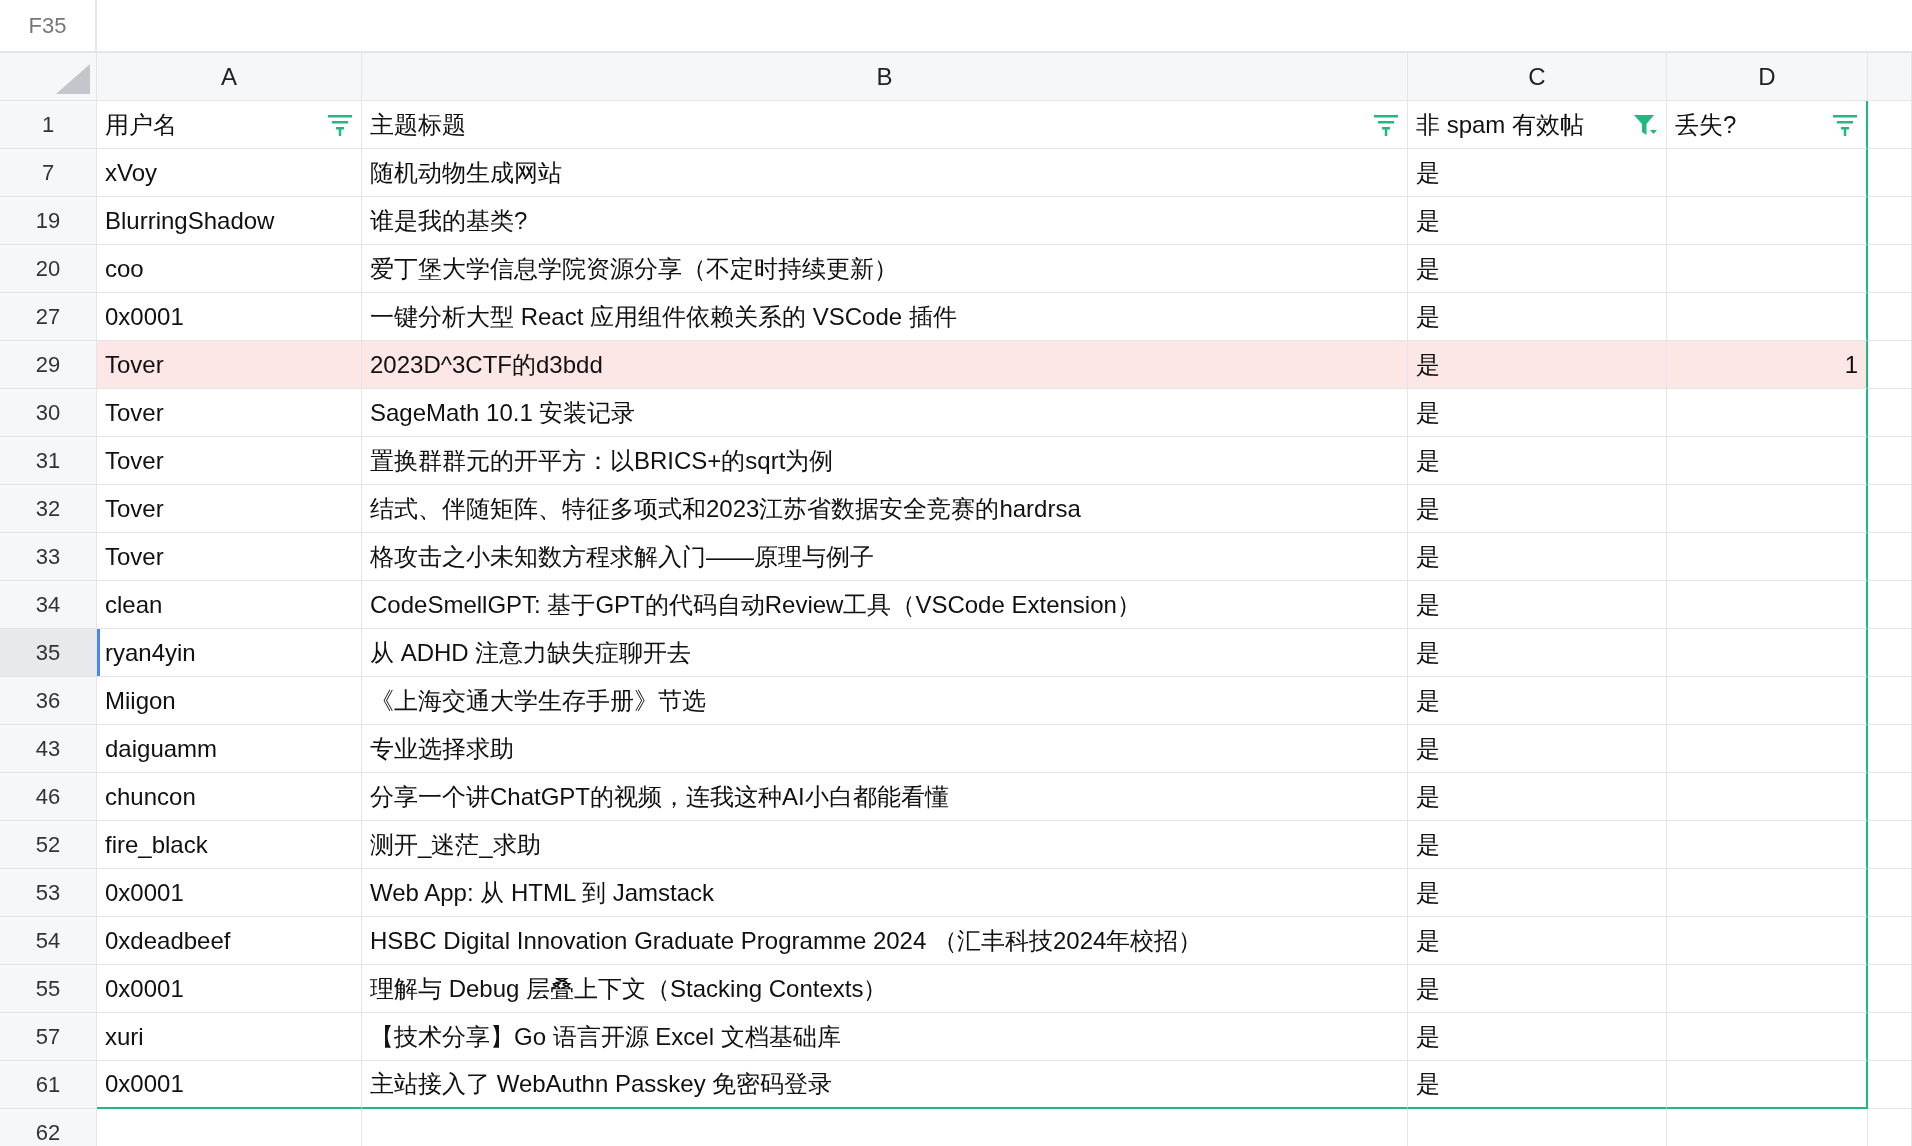 The width and height of the screenshot is (1912, 1146). I want to click on table-cell: fire_black, so click(229, 845).